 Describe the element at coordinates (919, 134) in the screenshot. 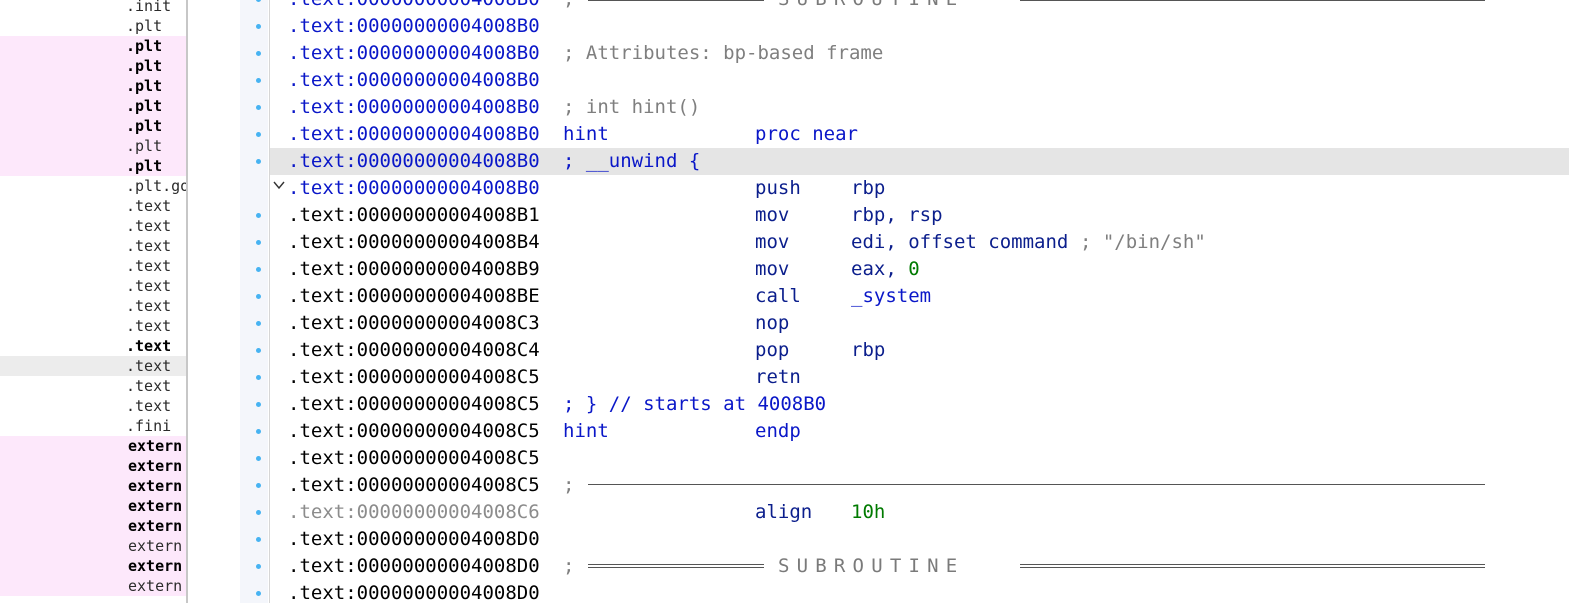

I see `listing-line: .text:00000000004008B0 hint proc near` at that location.